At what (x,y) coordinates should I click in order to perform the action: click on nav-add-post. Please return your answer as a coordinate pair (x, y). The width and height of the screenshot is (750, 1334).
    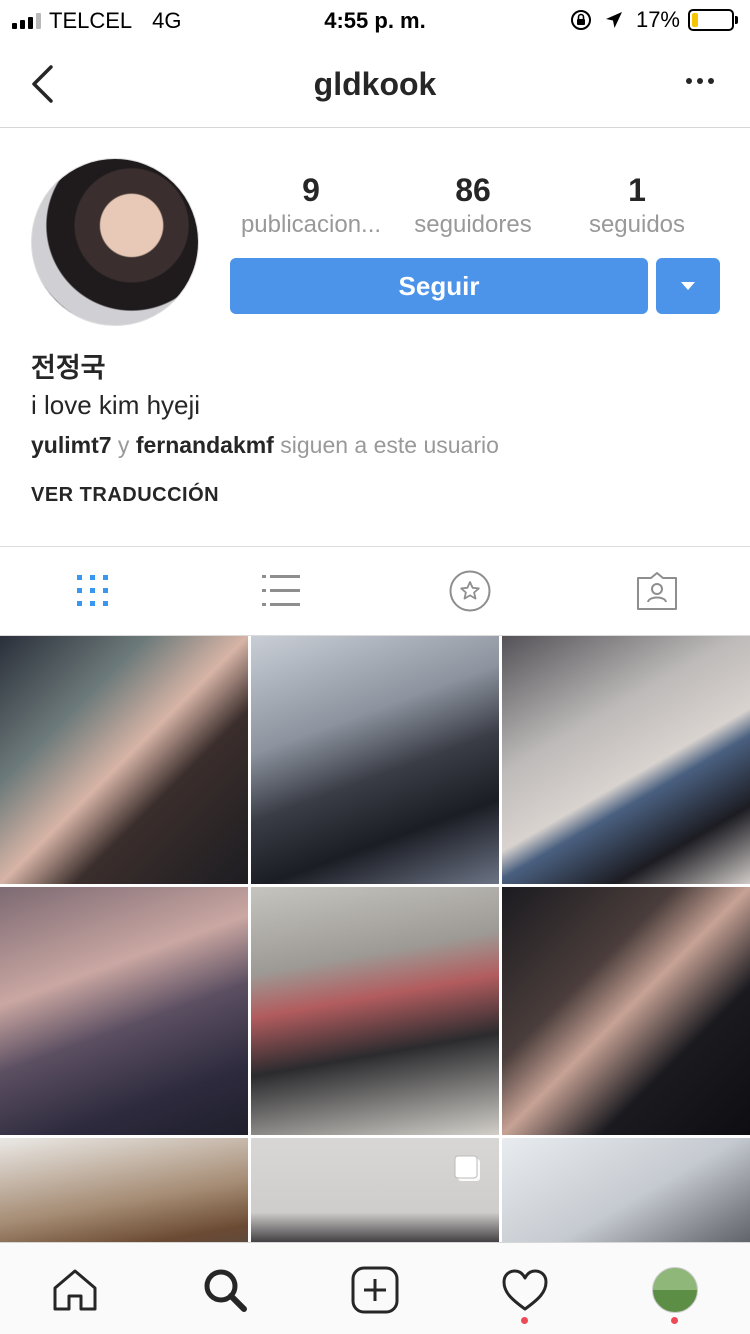
    Looking at the image, I should click on (375, 1290).